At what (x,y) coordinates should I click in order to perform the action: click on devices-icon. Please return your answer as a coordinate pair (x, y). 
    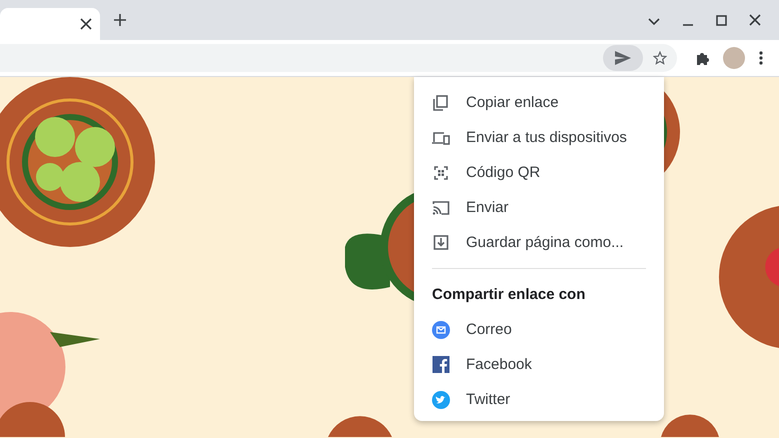
    Looking at the image, I should click on (441, 137).